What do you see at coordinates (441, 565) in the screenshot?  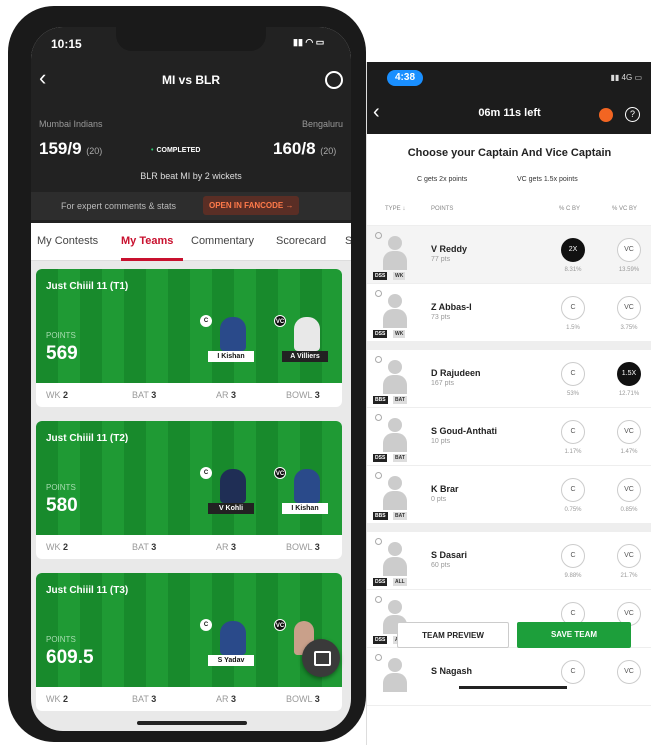 I see `player-points: 60 pts` at bounding box center [441, 565].